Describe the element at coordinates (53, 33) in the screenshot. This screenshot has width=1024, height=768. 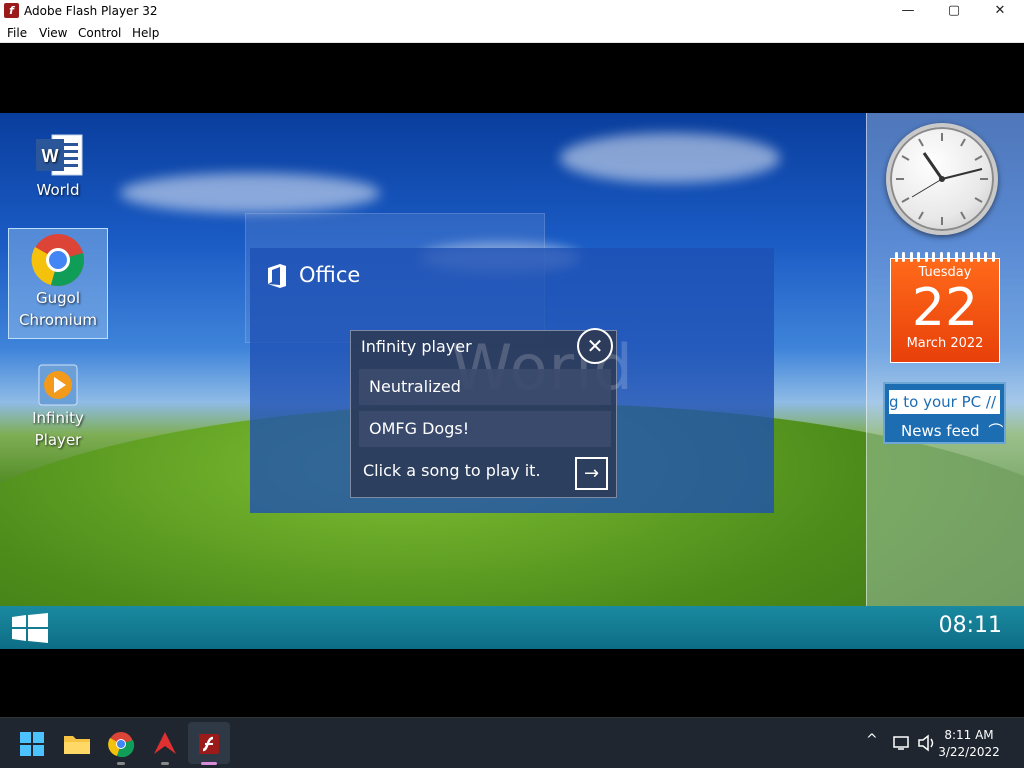
I see `menu-view: View` at that location.